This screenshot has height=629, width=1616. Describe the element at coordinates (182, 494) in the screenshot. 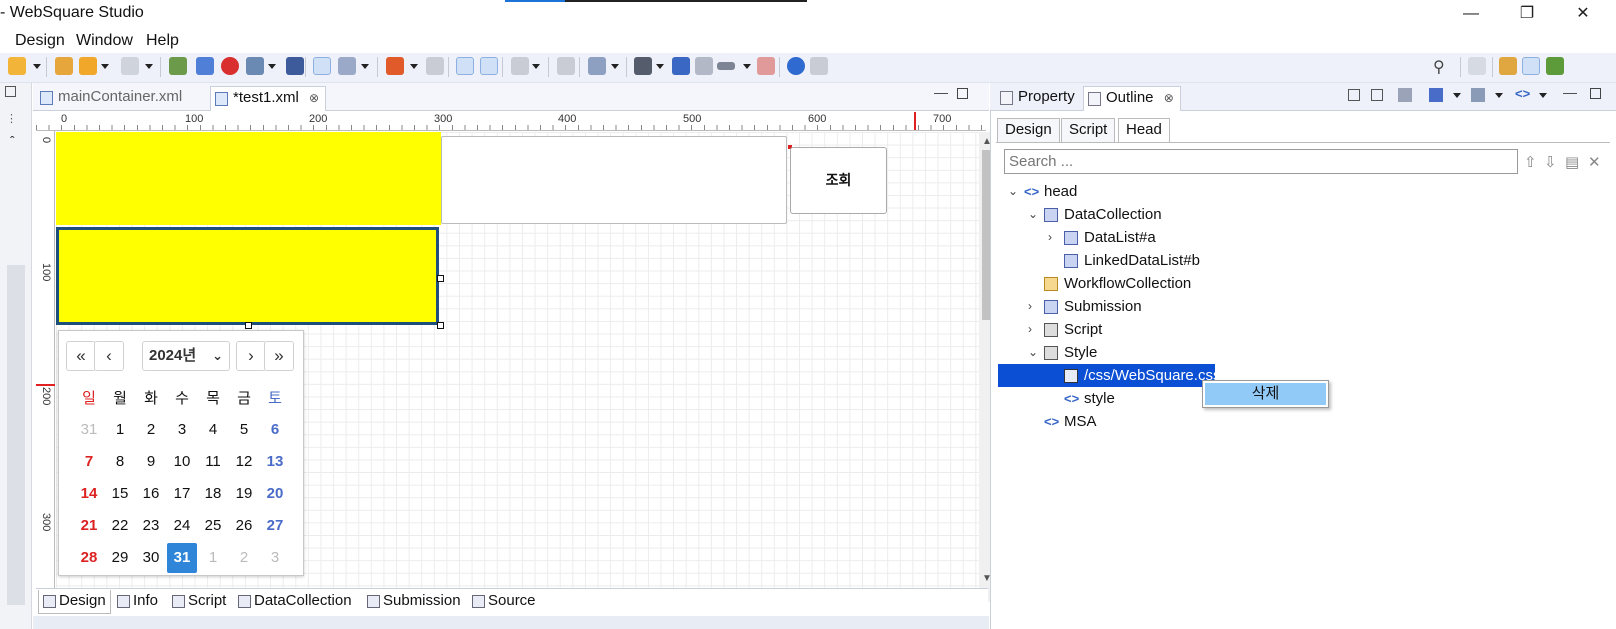

I see `calendar-day: 17` at that location.